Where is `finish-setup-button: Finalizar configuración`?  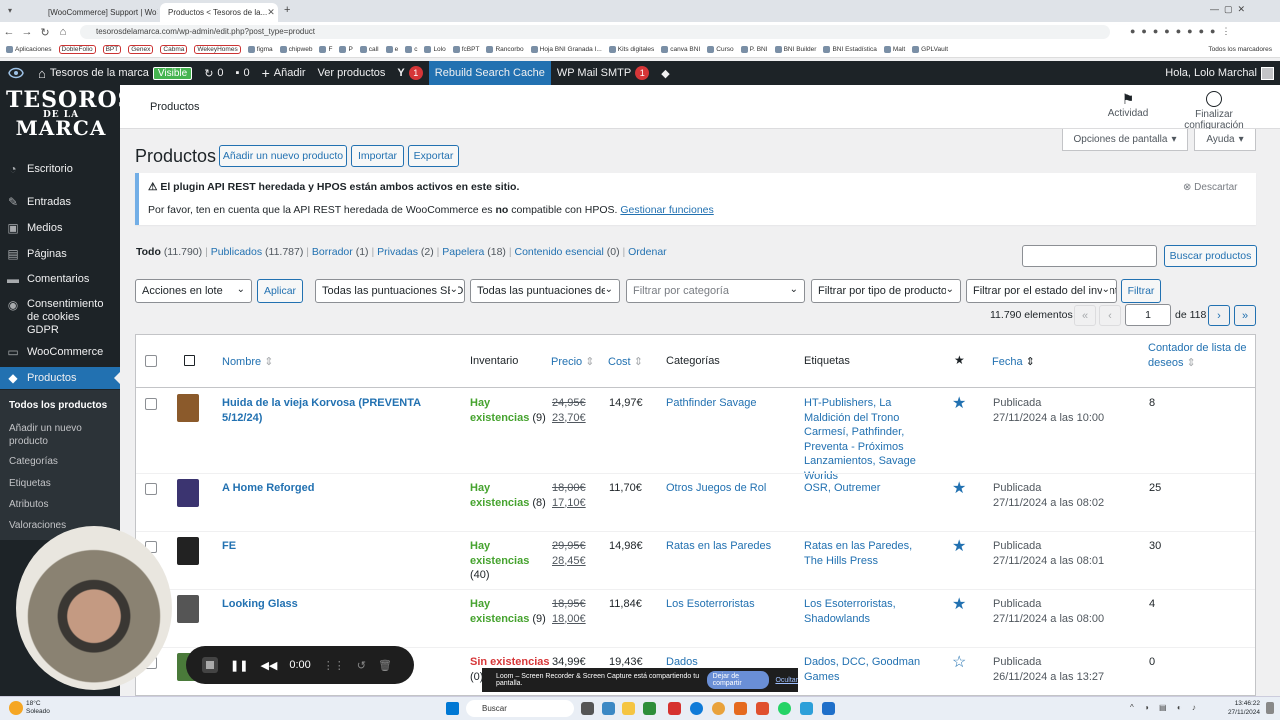
finish-setup-button: Finalizar configuración is located at coordinates (1214, 111).